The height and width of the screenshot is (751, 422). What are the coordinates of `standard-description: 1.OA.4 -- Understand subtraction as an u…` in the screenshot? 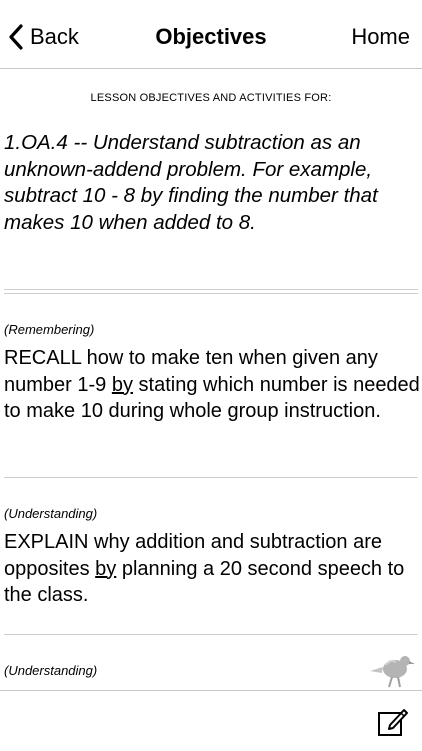 It's located at (191, 182).